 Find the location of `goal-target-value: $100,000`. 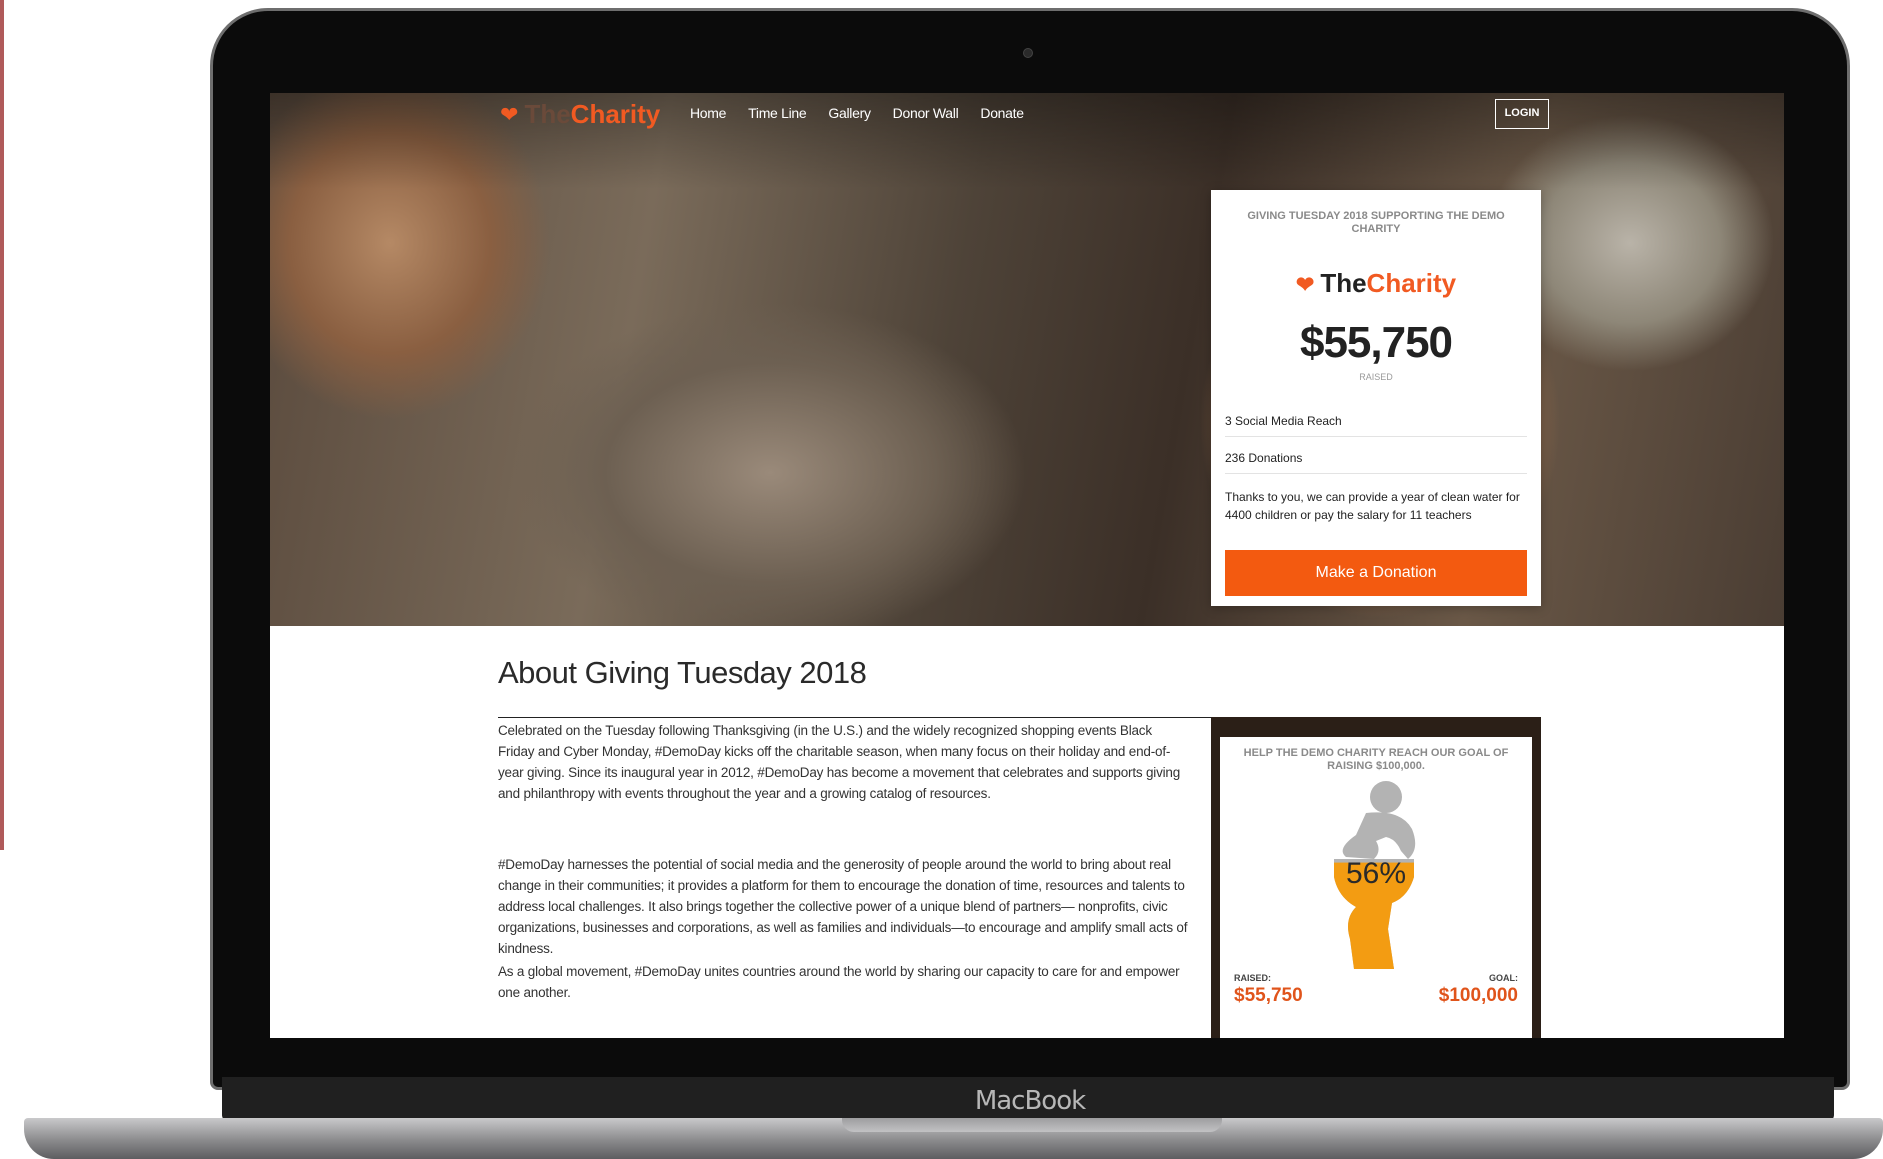

goal-target-value: $100,000 is located at coordinates (1478, 995).